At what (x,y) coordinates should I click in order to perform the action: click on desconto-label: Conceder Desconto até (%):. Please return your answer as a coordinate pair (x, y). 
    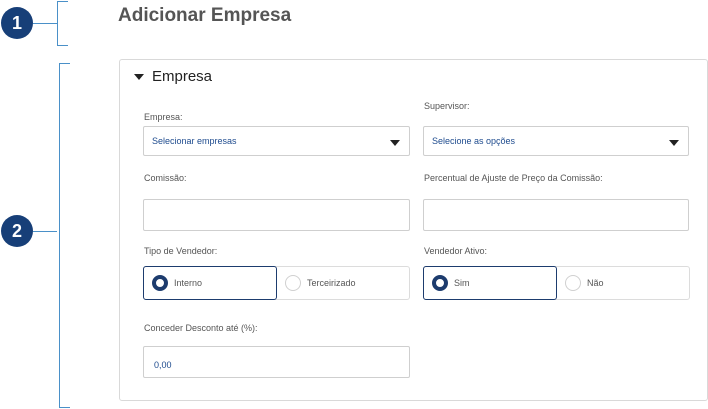
    Looking at the image, I should click on (201, 328).